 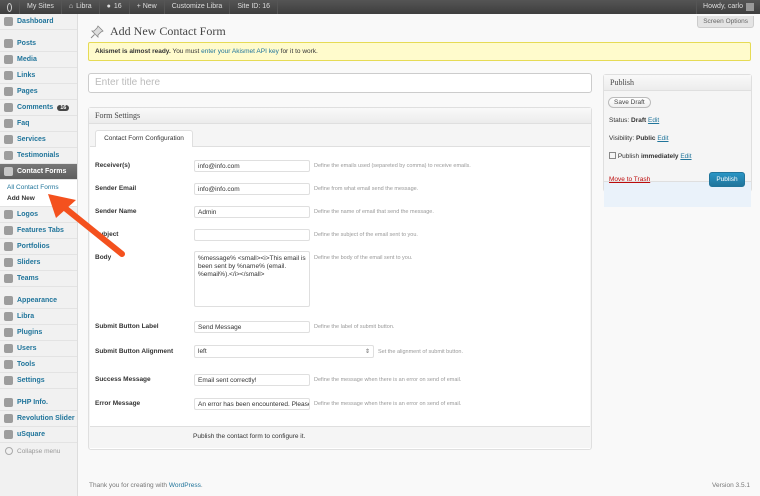 What do you see at coordinates (108, 6) in the screenshot?
I see `comments-bubble-icon: ●` at bounding box center [108, 6].